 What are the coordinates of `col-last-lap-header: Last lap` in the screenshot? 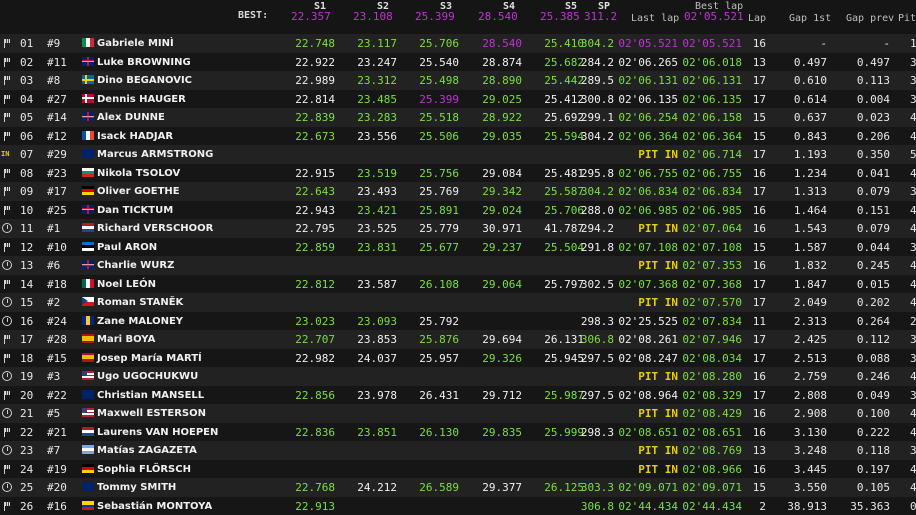 It's located at (655, 18).